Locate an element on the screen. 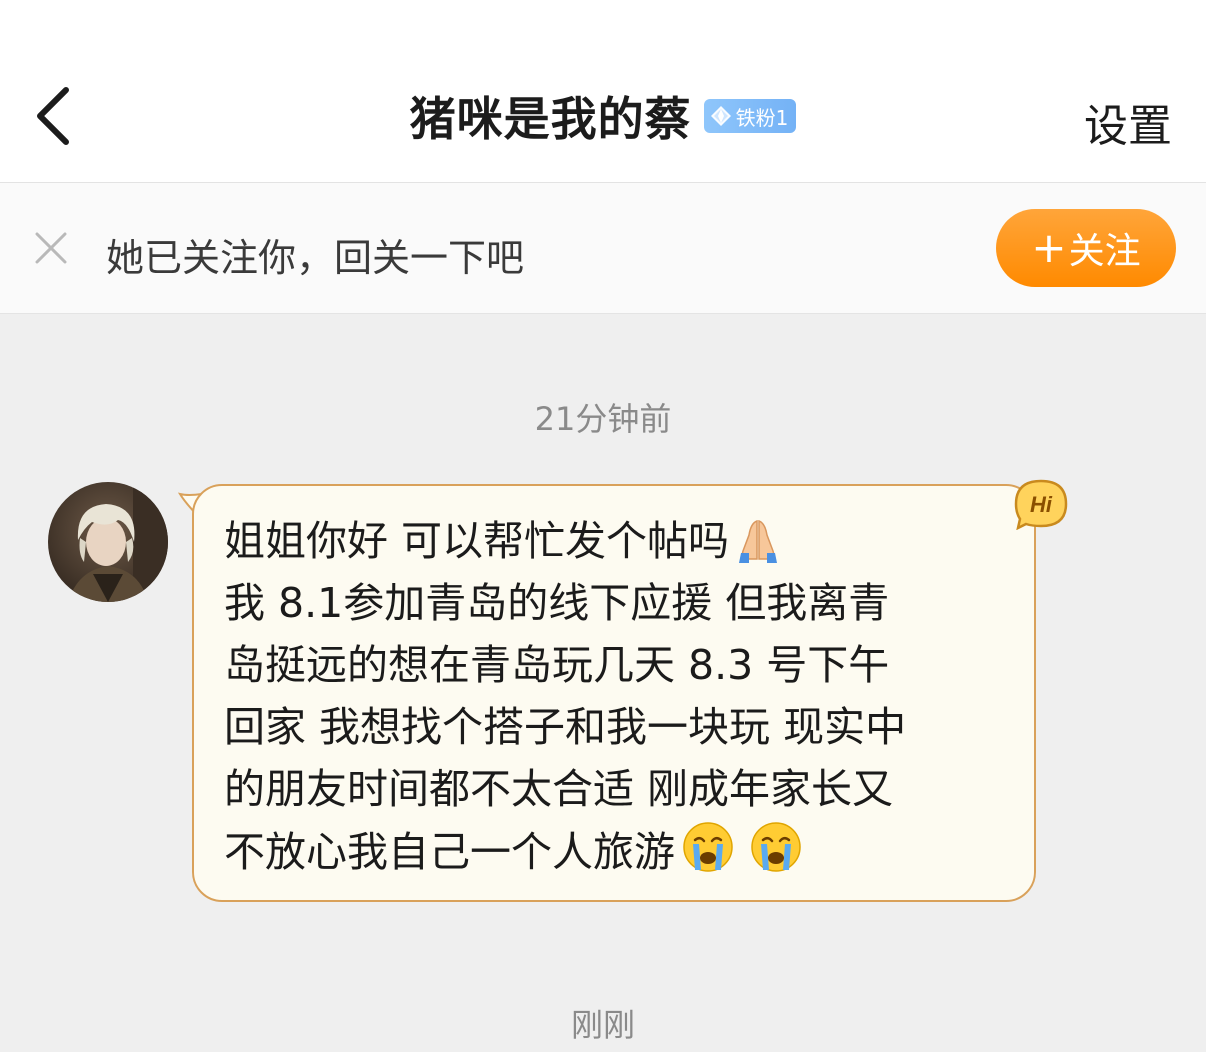 This screenshot has height=1052, width=1206. message-line: 不放心我自己一个人旅游 is located at coordinates (624, 851).